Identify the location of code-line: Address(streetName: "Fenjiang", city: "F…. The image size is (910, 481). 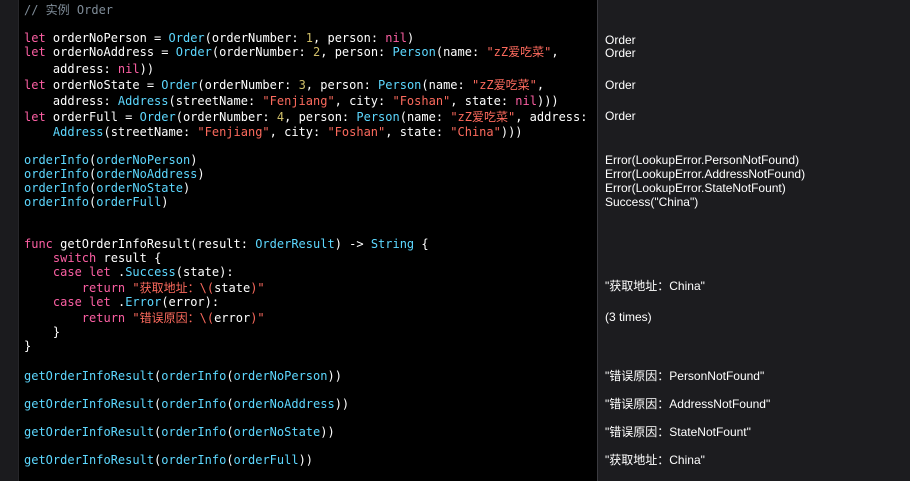
(273, 132).